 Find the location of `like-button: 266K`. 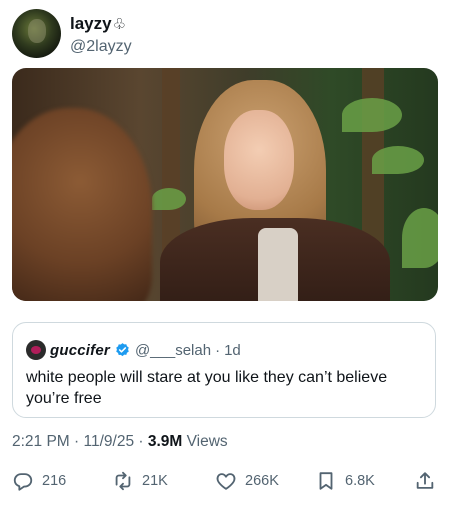

like-button: 266K is located at coordinates (247, 481).